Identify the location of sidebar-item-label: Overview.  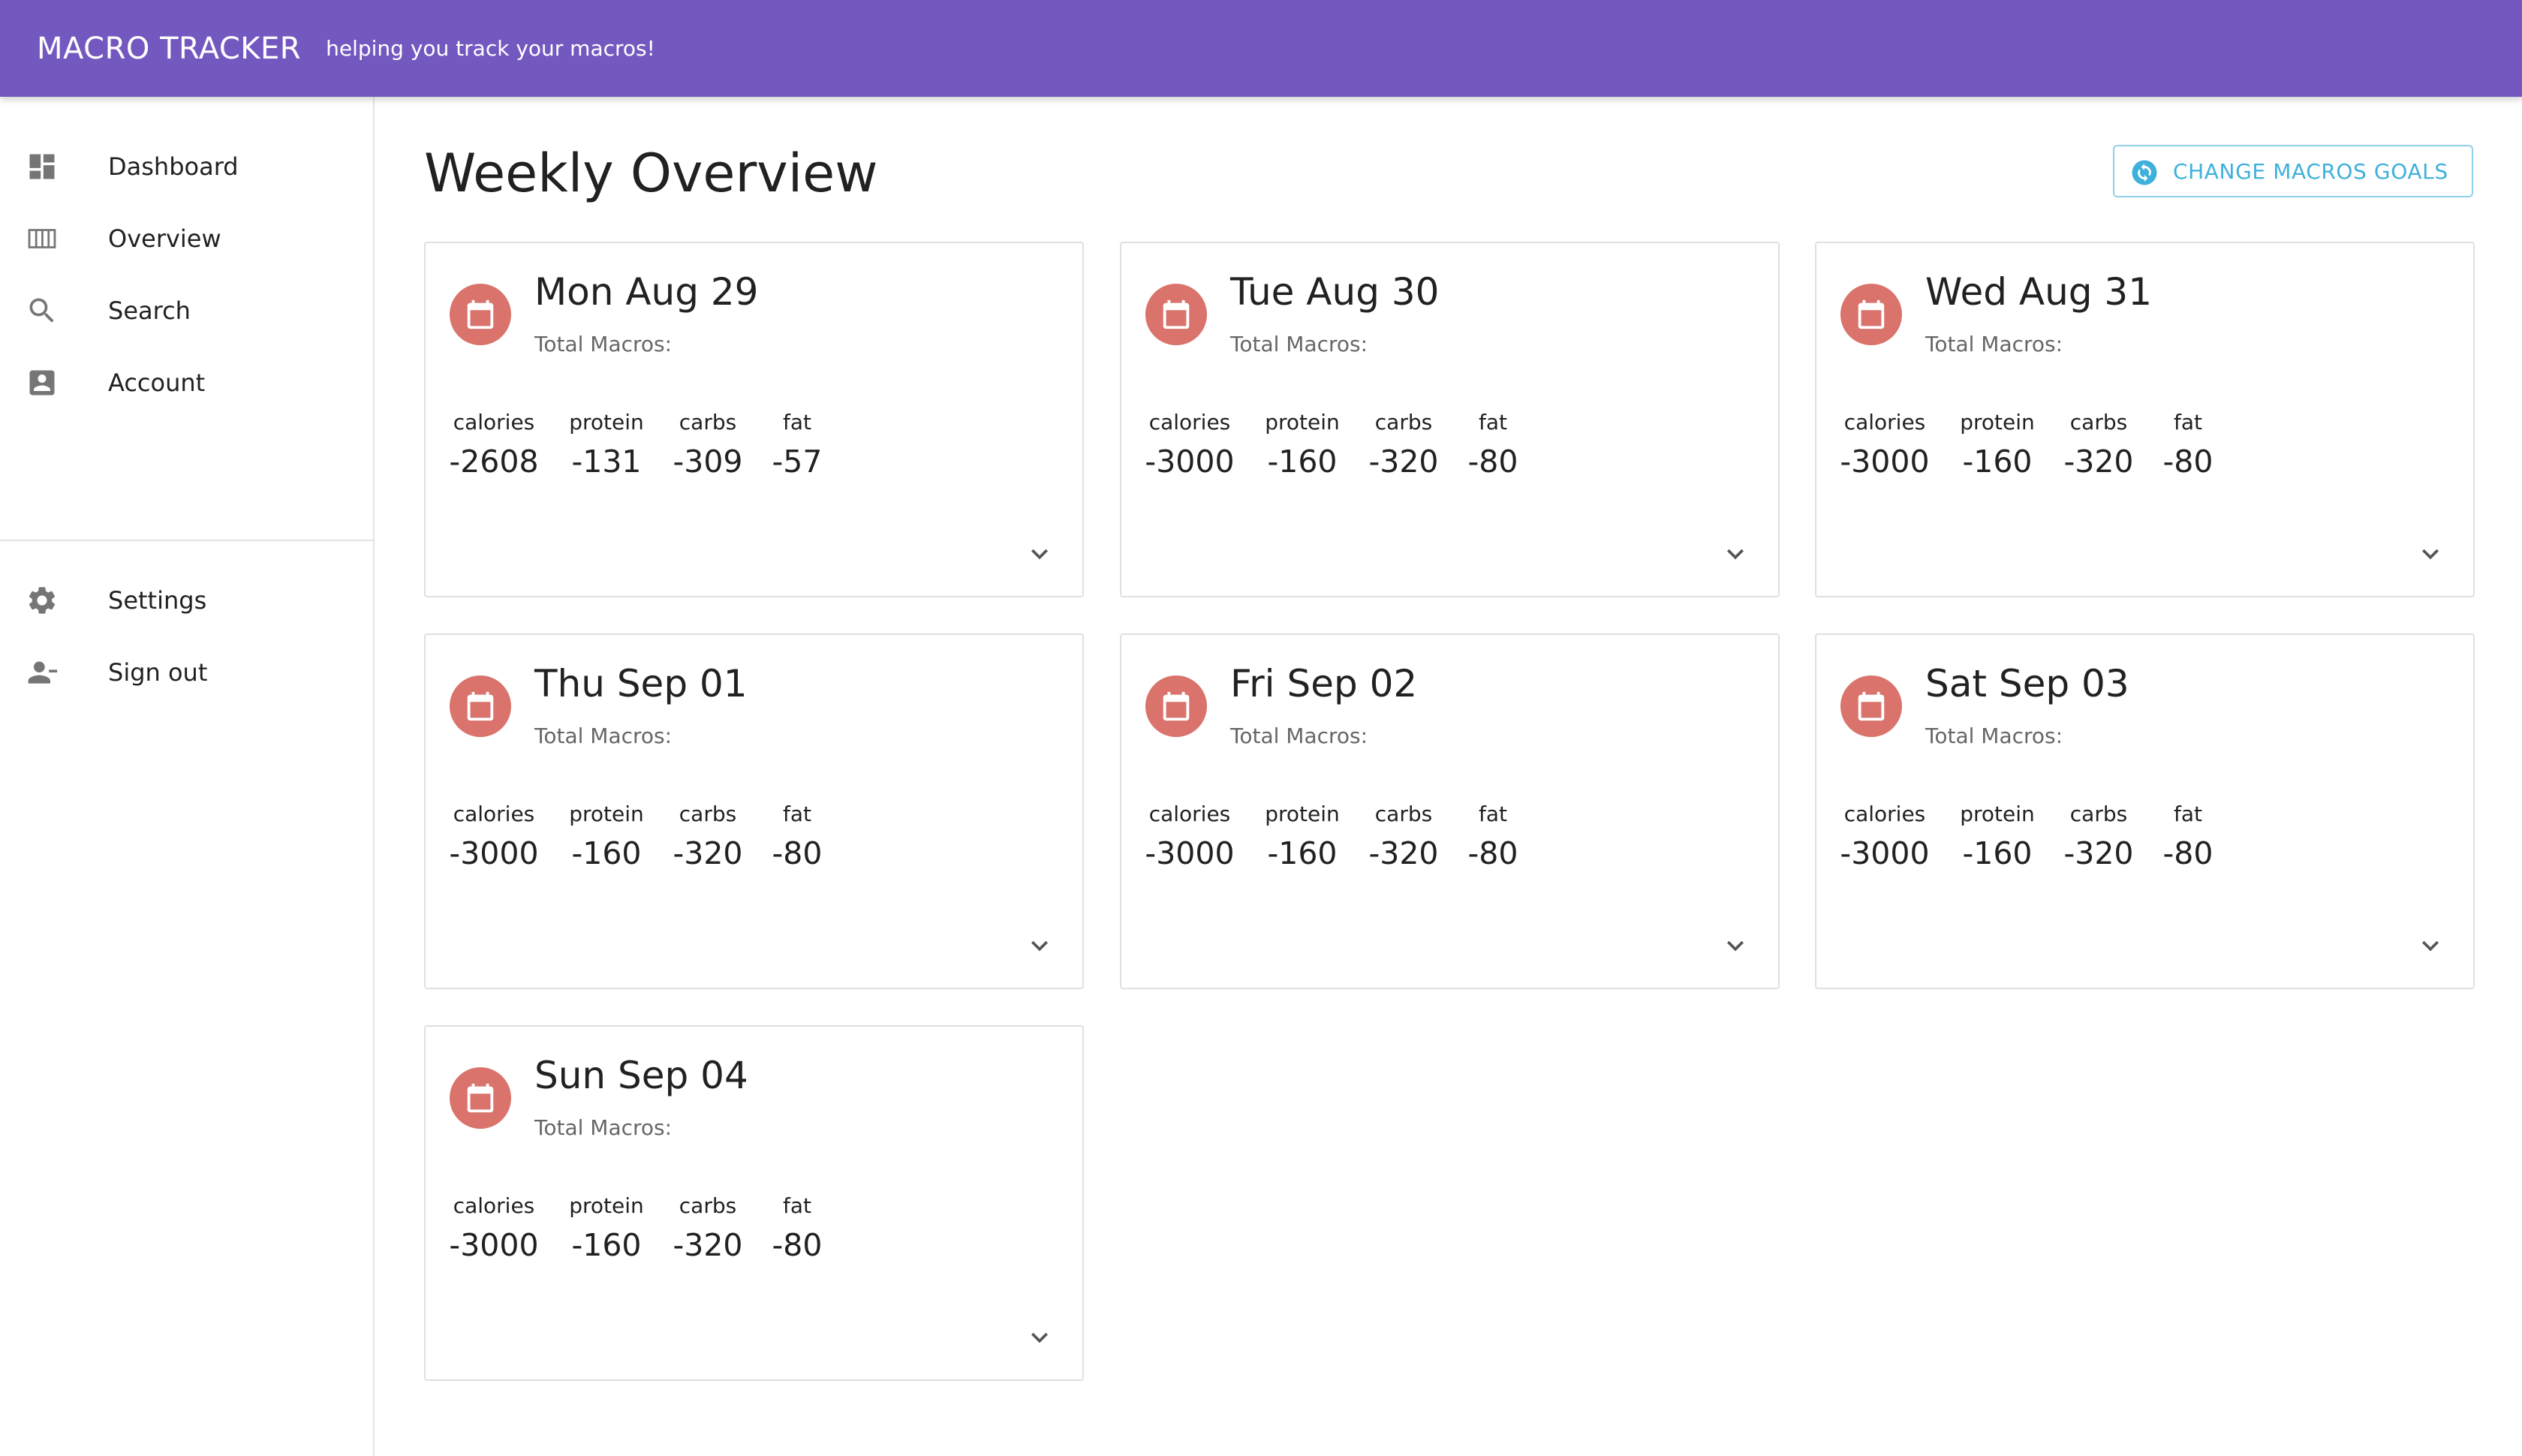
(164, 238).